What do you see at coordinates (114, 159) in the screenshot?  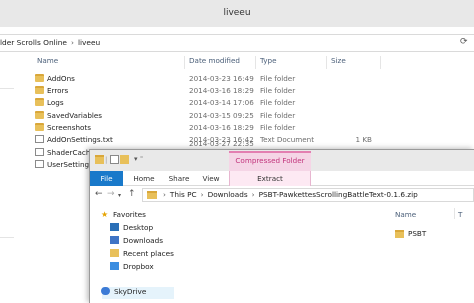 I see `properties-icon` at bounding box center [114, 159].